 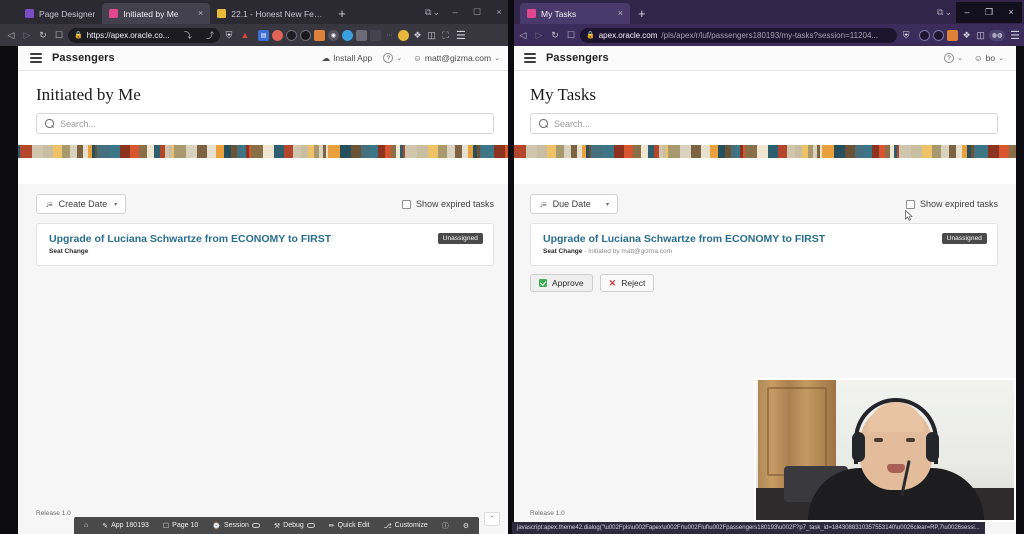 What do you see at coordinates (997, 35) in the screenshot?
I see `reader-extension-icon: ◍◍` at bounding box center [997, 35].